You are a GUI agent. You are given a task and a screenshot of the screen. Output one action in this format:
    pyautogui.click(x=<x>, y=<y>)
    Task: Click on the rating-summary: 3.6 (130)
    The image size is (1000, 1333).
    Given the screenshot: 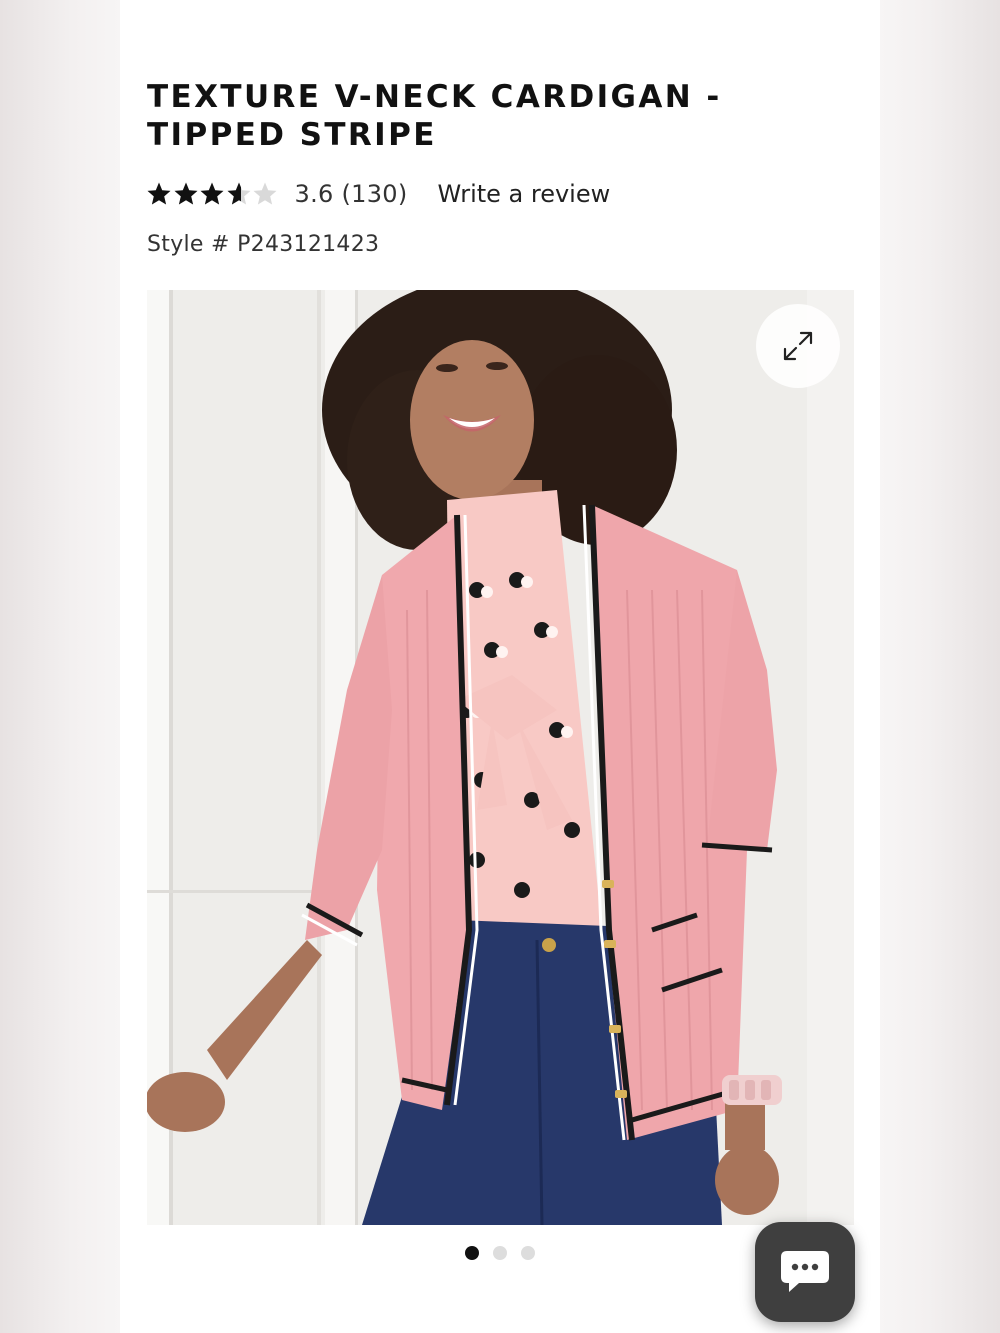 What is the action you would take?
    pyautogui.click(x=351, y=194)
    